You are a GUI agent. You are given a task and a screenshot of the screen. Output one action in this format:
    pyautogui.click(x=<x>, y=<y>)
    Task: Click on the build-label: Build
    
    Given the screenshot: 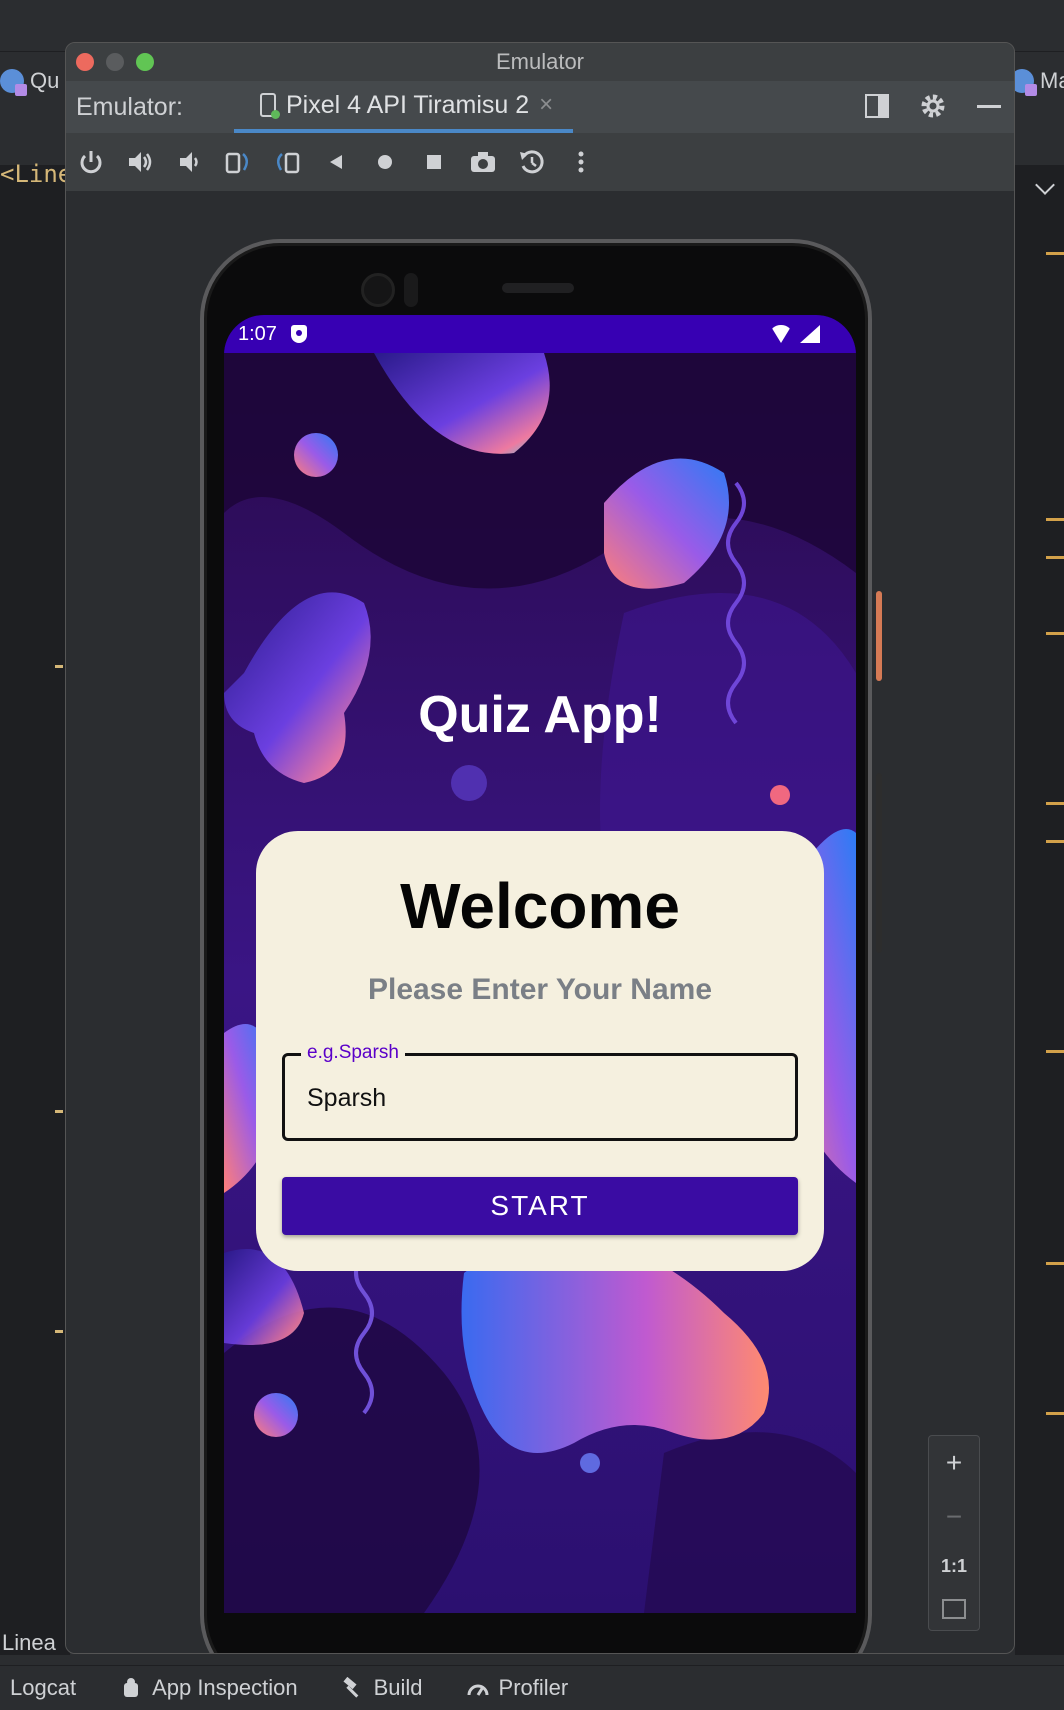 What is the action you would take?
    pyautogui.click(x=398, y=1687)
    